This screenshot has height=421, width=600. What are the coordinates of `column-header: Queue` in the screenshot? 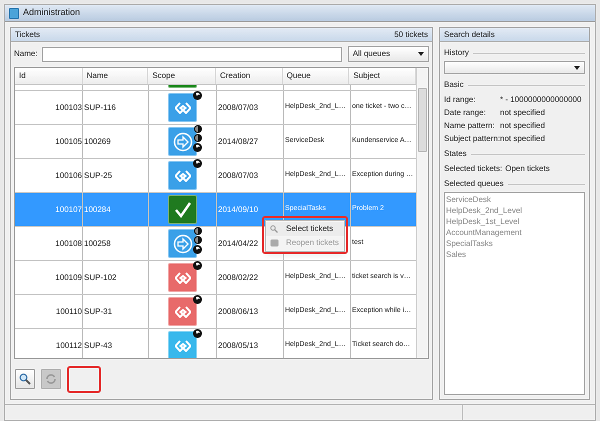 It's located at (316, 76).